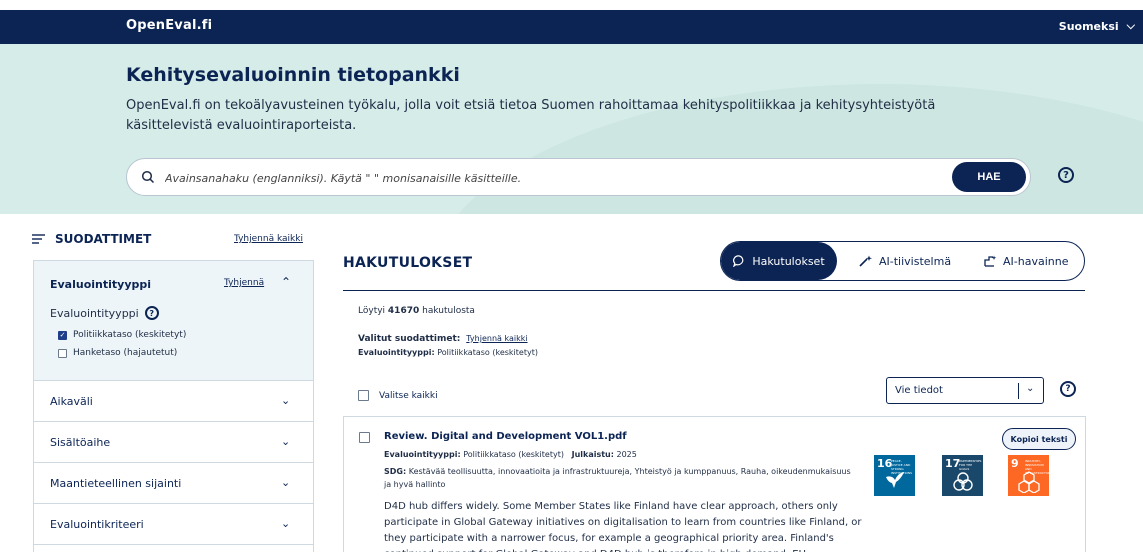 This screenshot has width=1143, height=552. What do you see at coordinates (363, 395) in the screenshot?
I see `select-all-checkbox` at bounding box center [363, 395].